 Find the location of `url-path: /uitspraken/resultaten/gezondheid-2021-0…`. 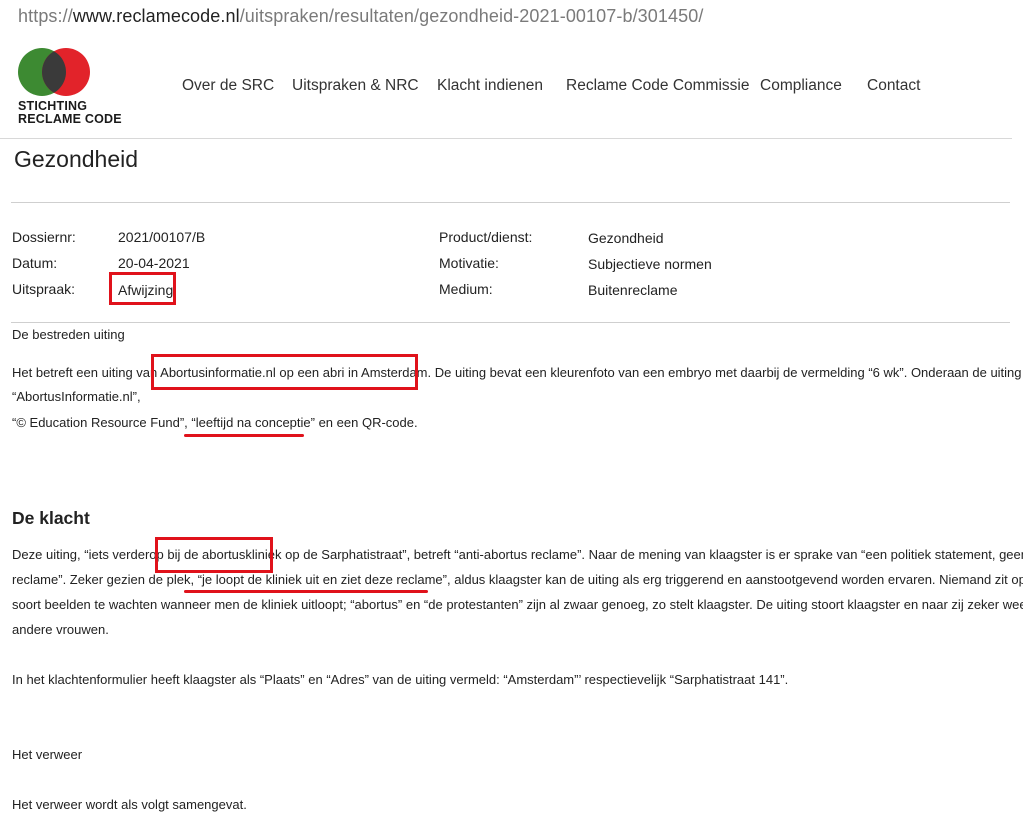

url-path: /uitspraken/resultaten/gezondheid-2021-0… is located at coordinates (471, 16).